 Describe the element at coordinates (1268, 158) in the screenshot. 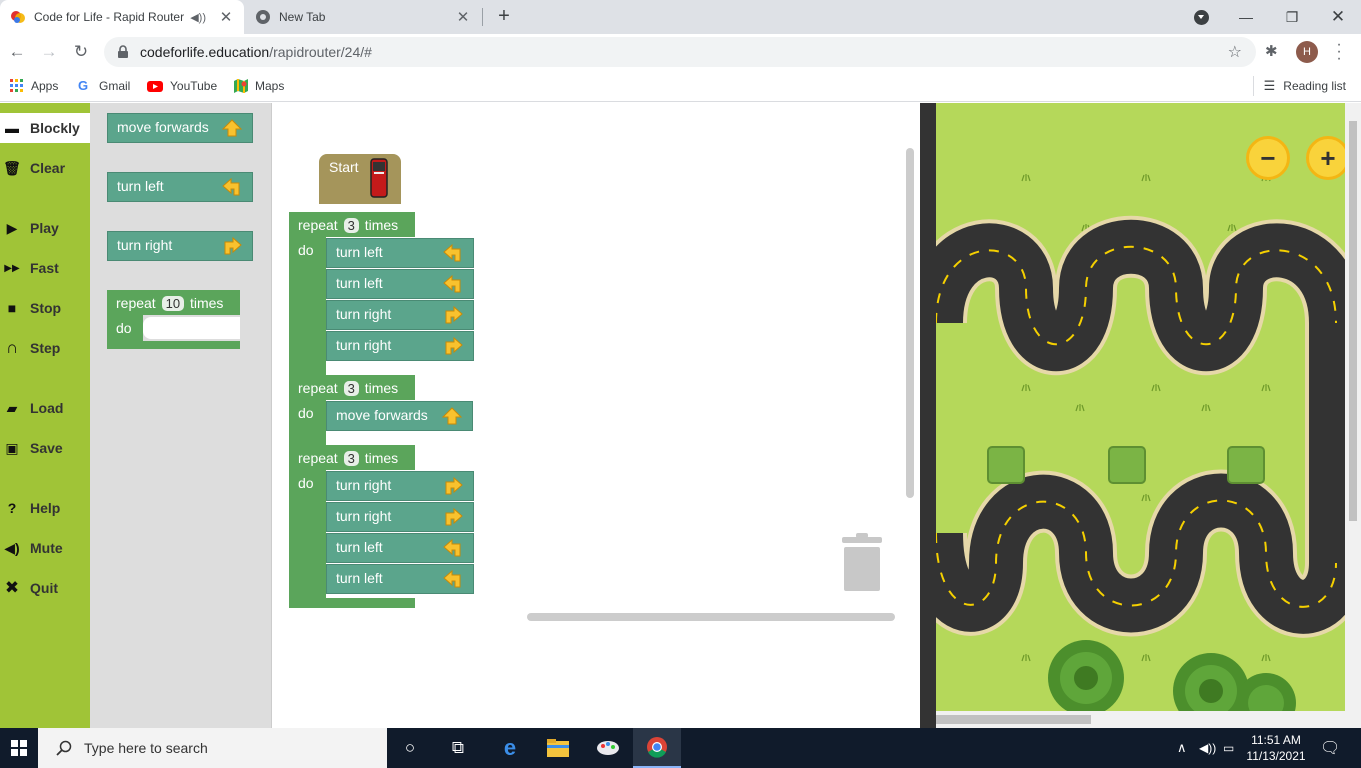

I see `zoom-out-button: −` at that location.